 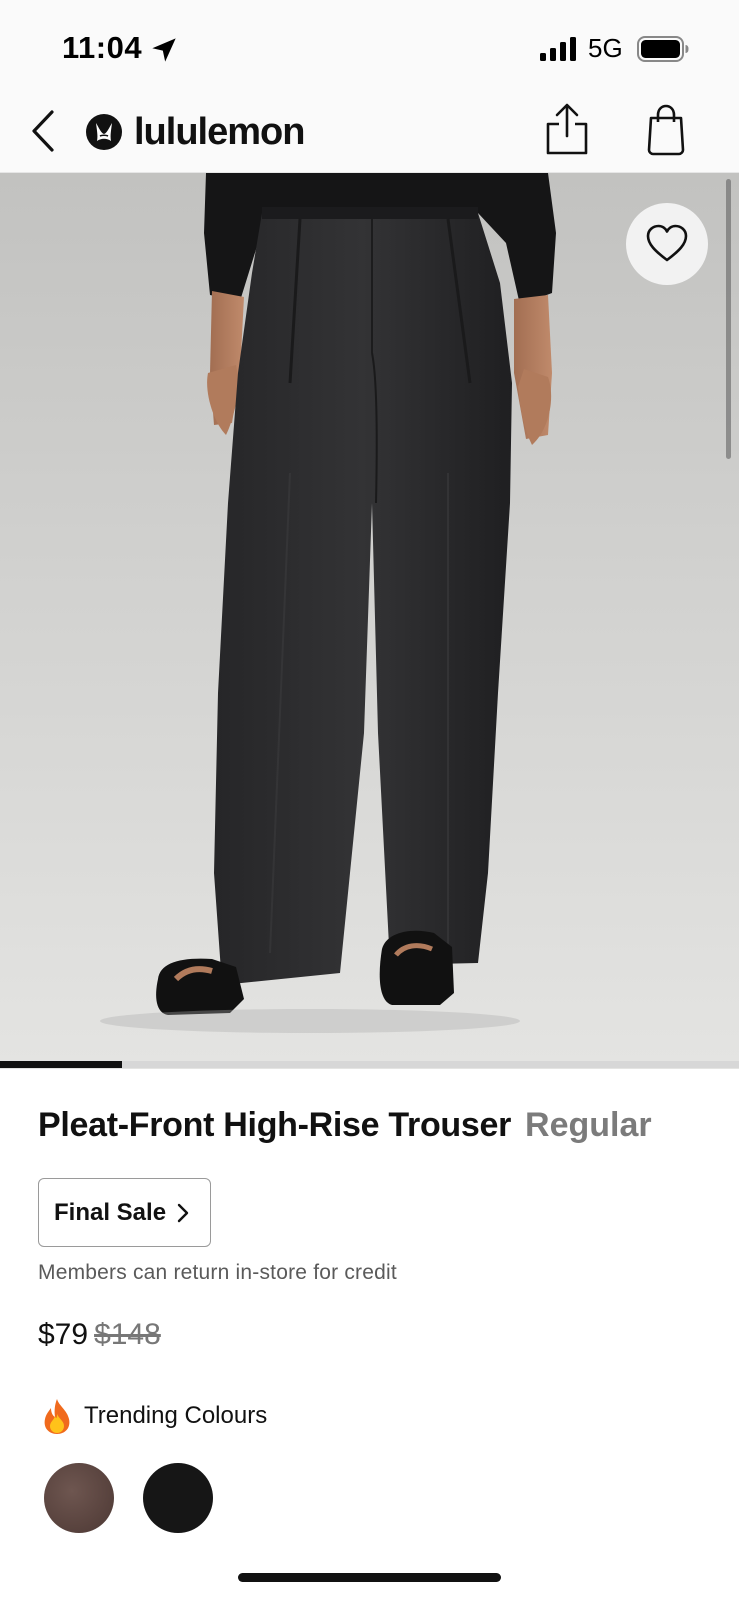 What do you see at coordinates (110, 1212) in the screenshot?
I see `final-sale-label: Final Sale` at bounding box center [110, 1212].